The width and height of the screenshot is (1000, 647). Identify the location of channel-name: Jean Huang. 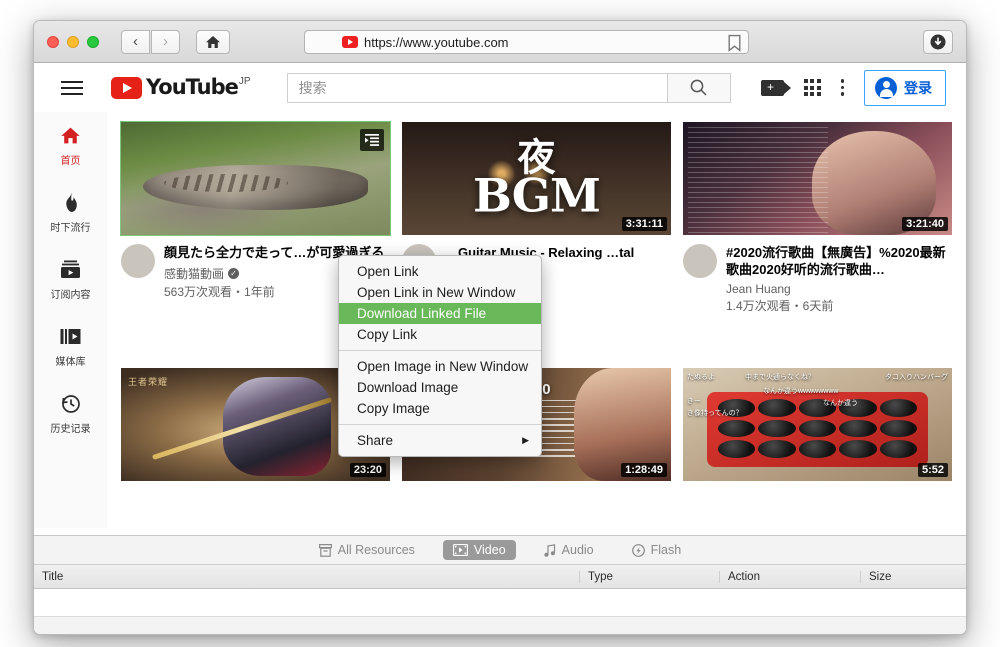
(758, 289).